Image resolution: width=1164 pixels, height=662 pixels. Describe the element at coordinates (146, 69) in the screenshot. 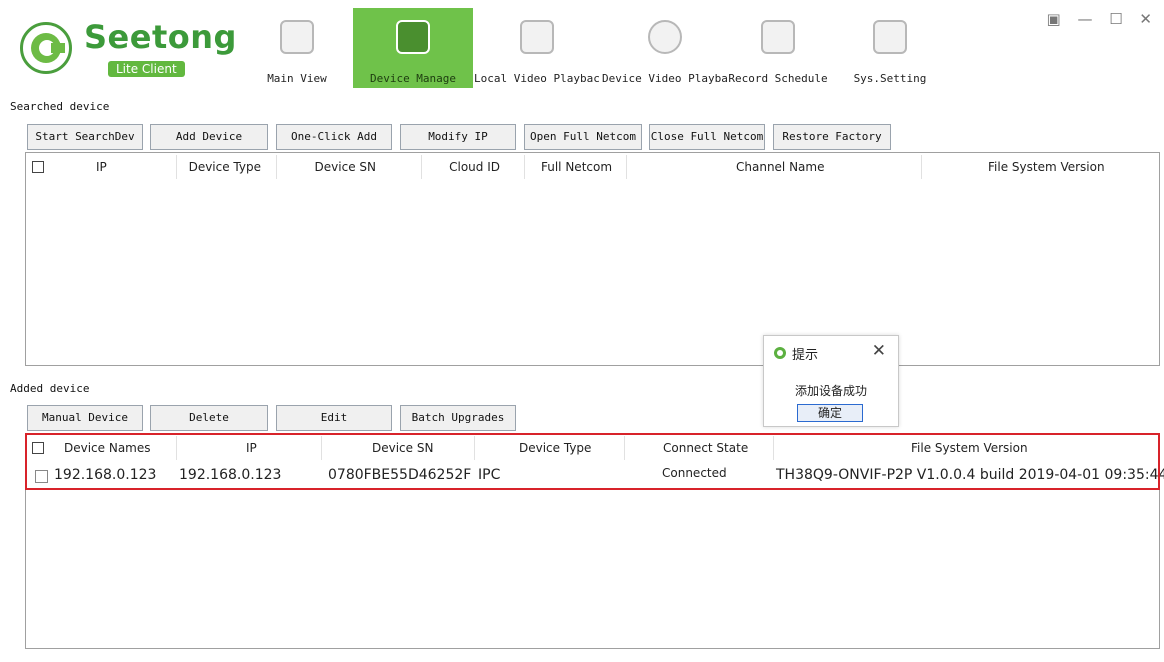

I see `lite-client-badge: Lite Client` at that location.